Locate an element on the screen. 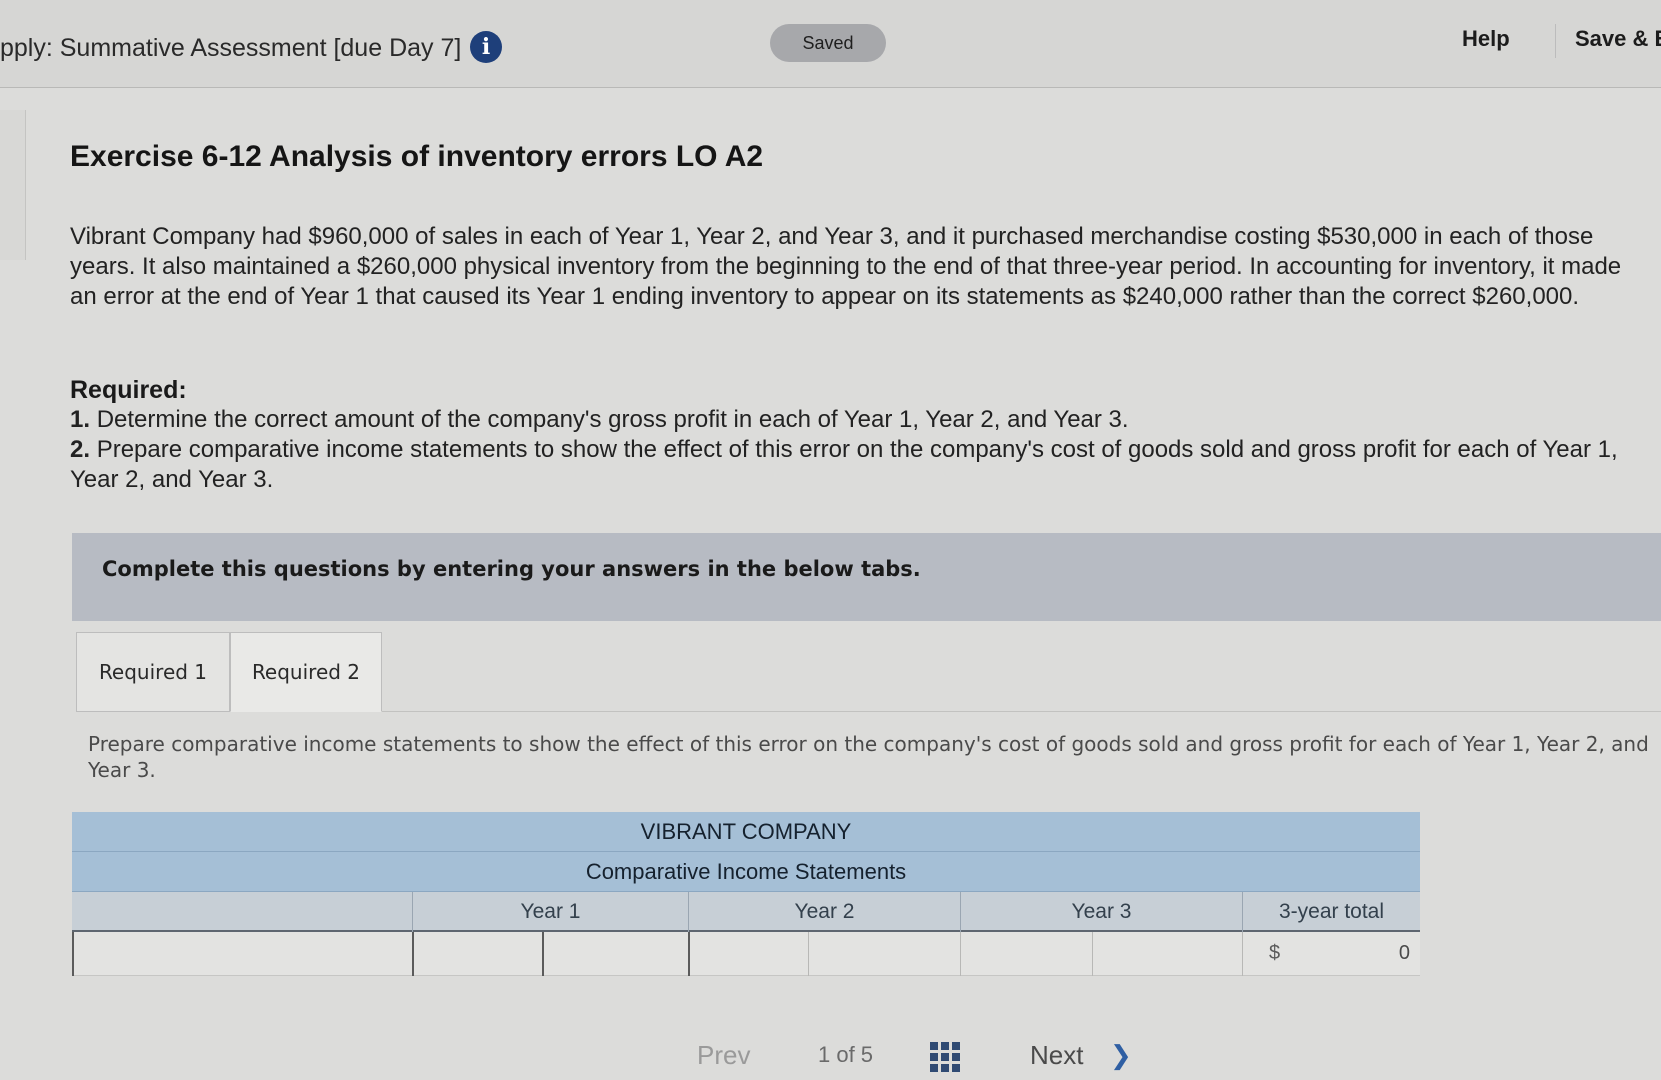 This screenshot has width=1661, height=1080. year-1-input is located at coordinates (477, 954).